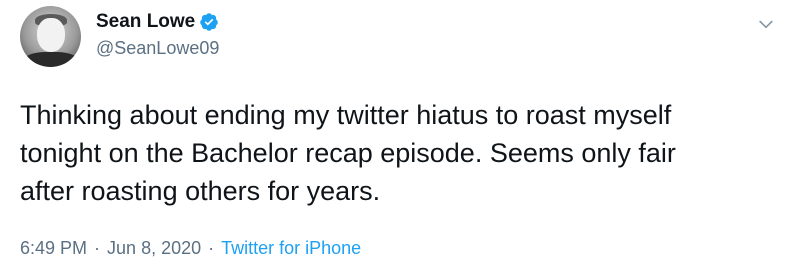  Describe the element at coordinates (157, 48) in the screenshot. I see `author-handle: @SeanLowe09` at that location.